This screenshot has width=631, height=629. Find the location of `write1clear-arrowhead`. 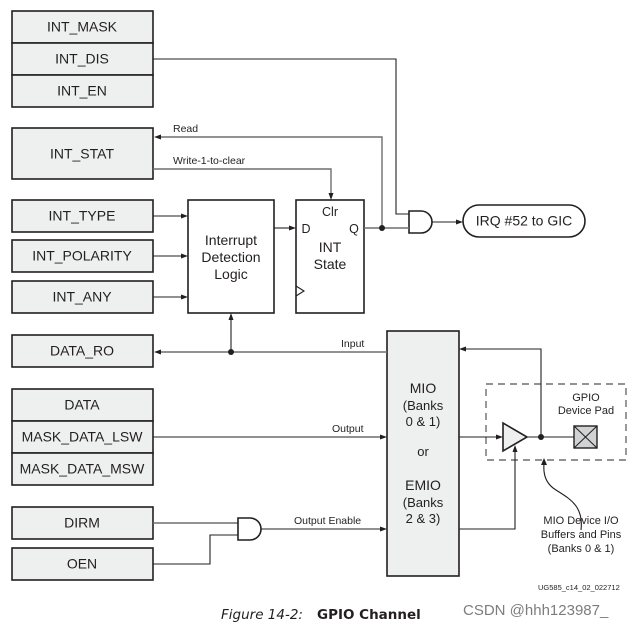

write1clear-arrowhead is located at coordinates (331, 196).